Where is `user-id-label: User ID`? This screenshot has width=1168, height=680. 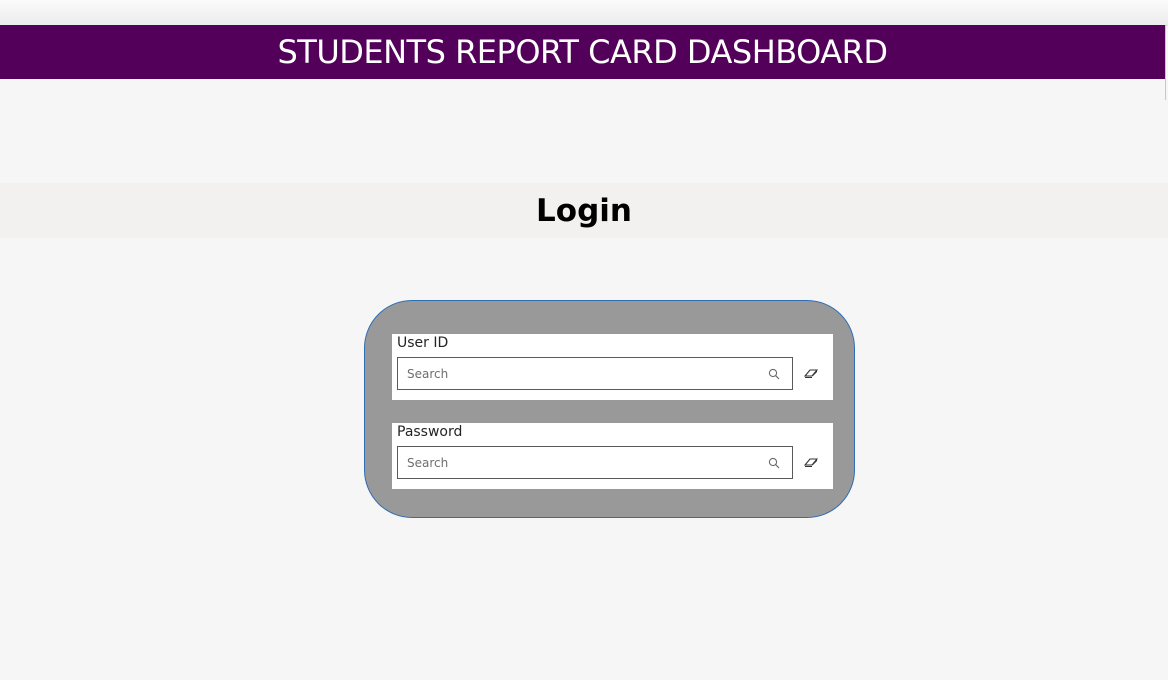
user-id-label: User ID is located at coordinates (423, 343).